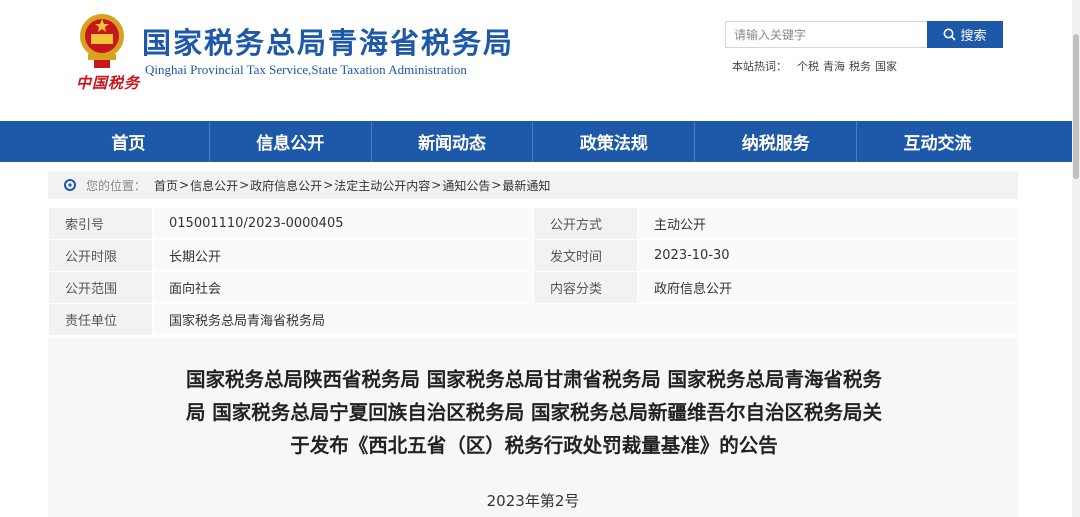 The height and width of the screenshot is (517, 1080). Describe the element at coordinates (328, 41) in the screenshot. I see `site-title: 国家税务总局青海省税务局` at that location.